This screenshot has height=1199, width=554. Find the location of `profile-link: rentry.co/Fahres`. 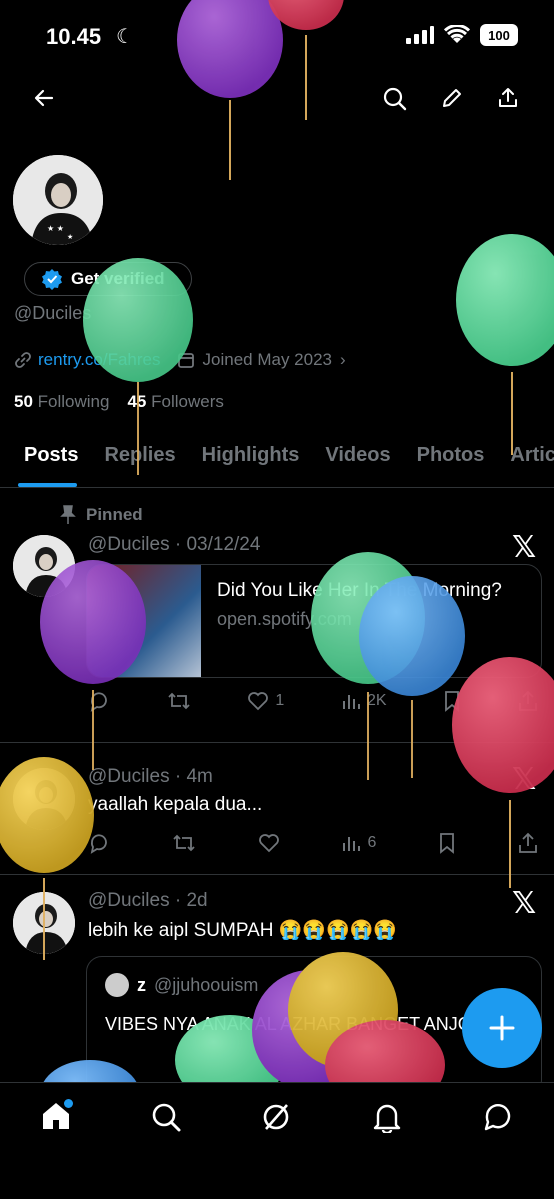

profile-link: rentry.co/Fahres is located at coordinates (99, 360).